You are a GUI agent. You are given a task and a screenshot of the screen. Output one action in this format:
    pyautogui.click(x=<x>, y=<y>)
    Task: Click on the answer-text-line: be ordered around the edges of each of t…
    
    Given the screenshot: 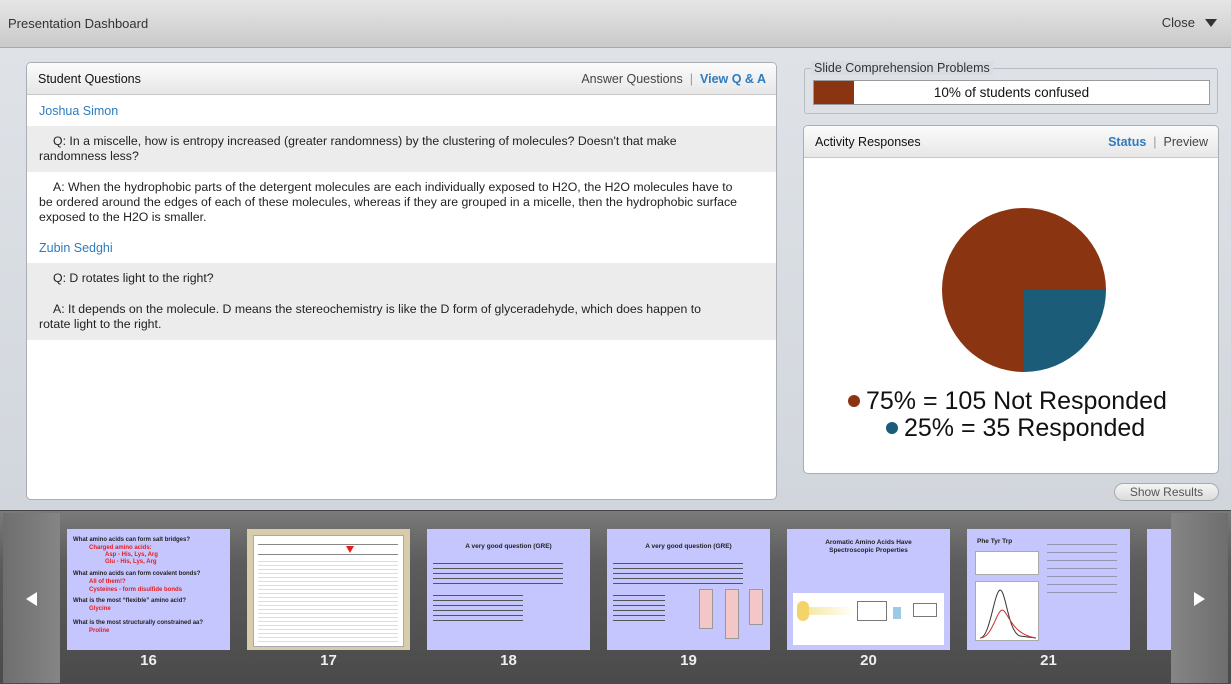 What is the action you would take?
    pyautogui.click(x=388, y=202)
    